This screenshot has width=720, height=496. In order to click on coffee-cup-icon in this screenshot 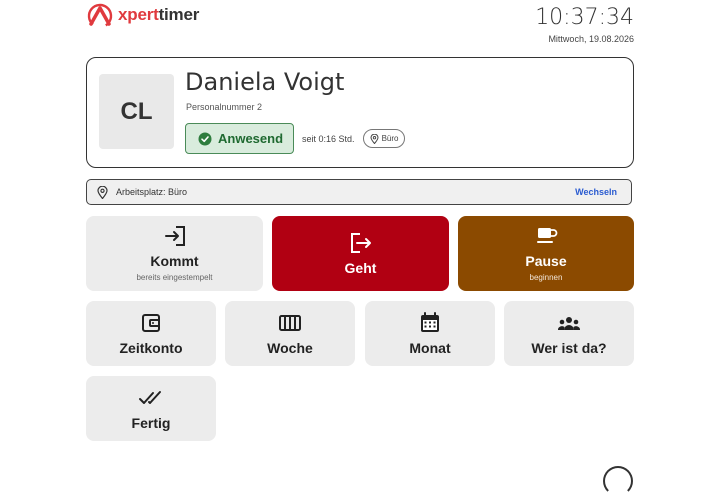, I will do `click(546, 236)`.